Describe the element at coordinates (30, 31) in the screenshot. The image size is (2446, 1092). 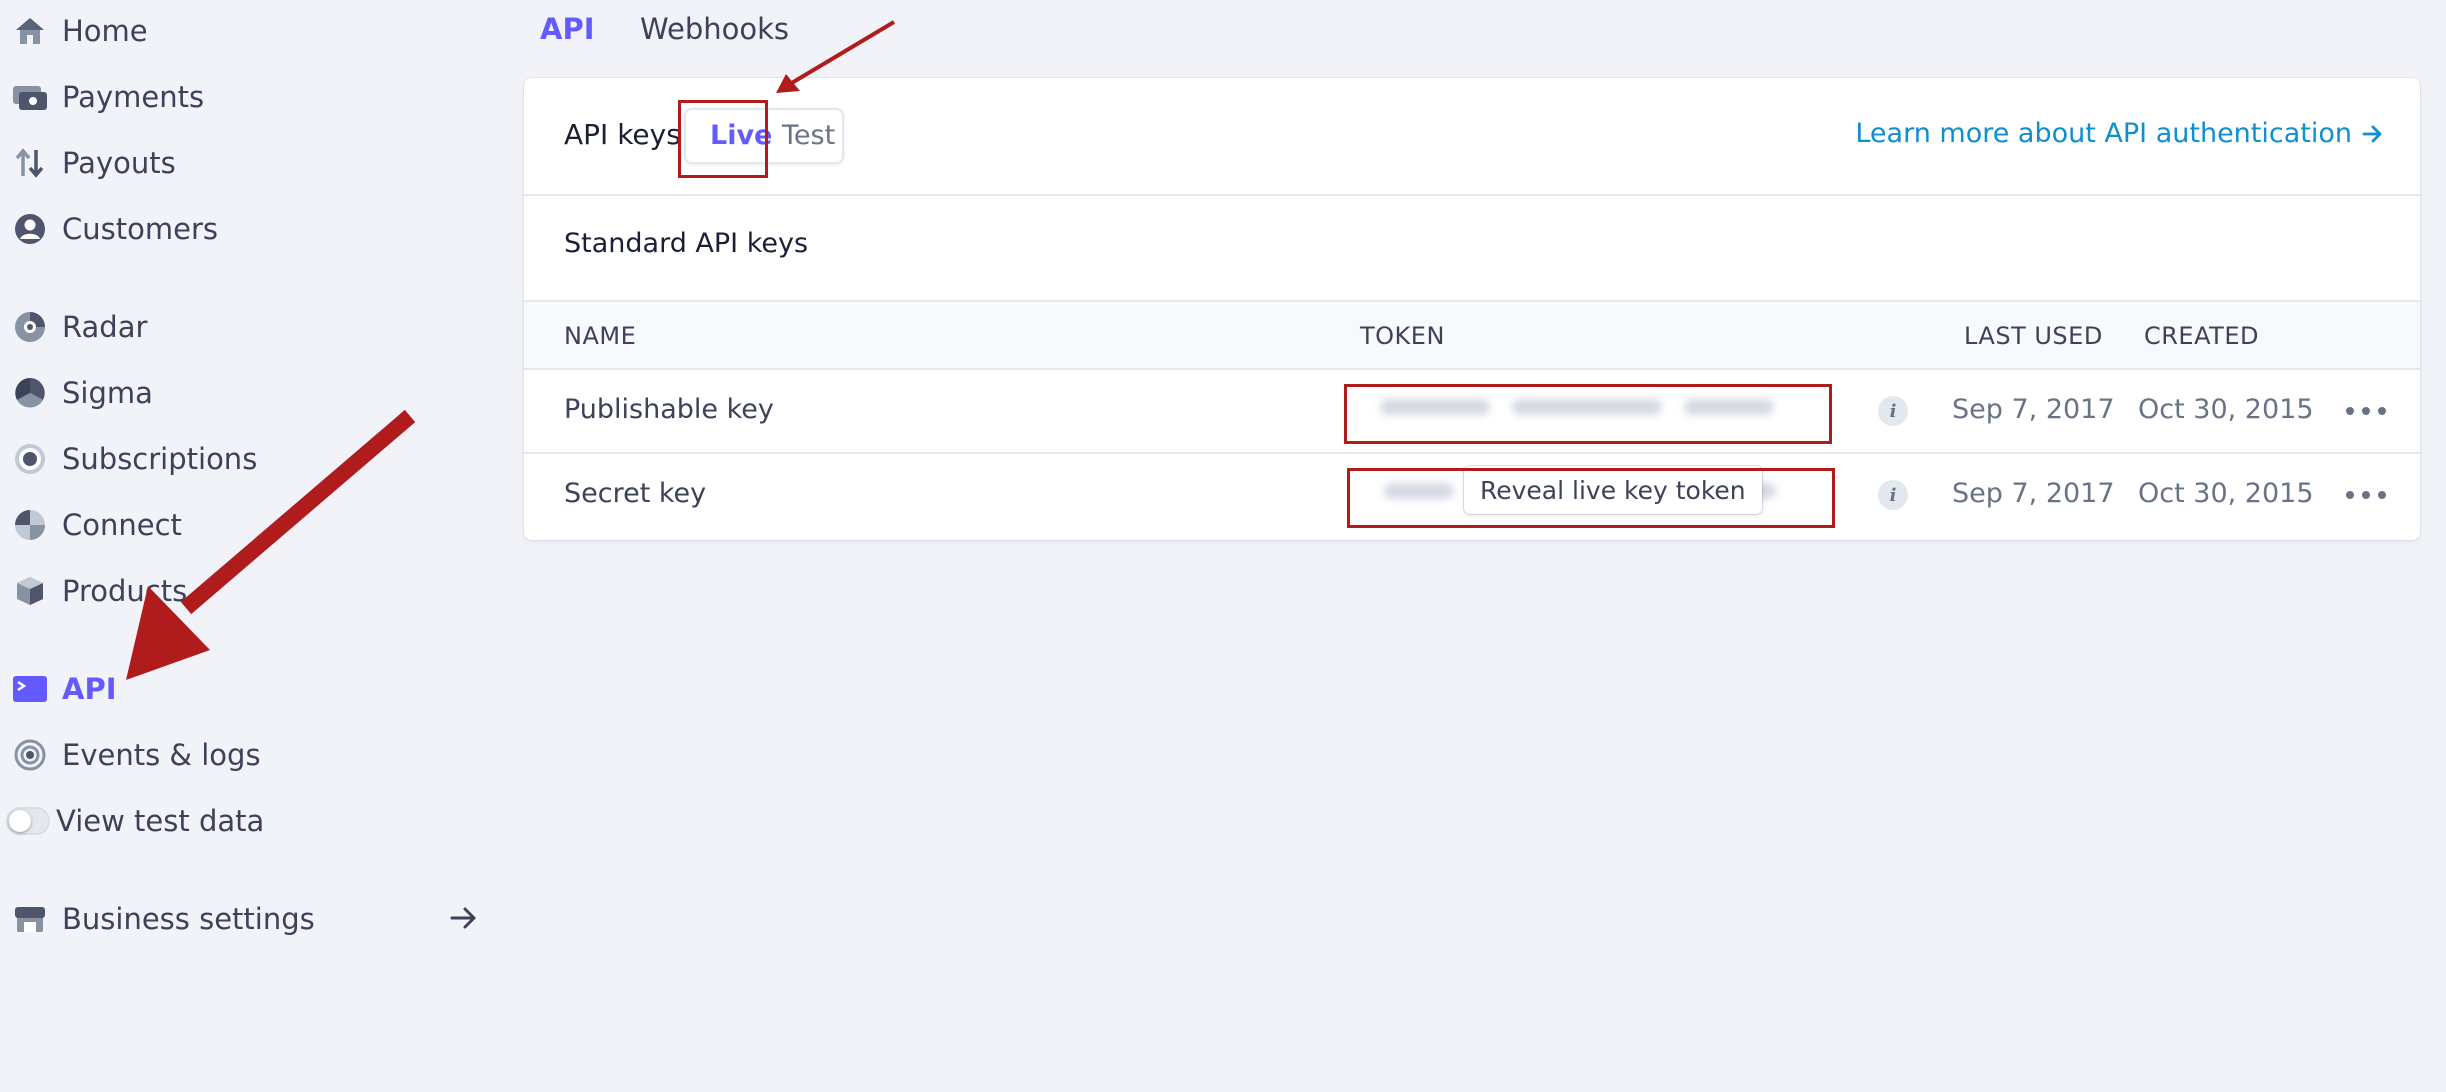
I see `home-icon` at that location.